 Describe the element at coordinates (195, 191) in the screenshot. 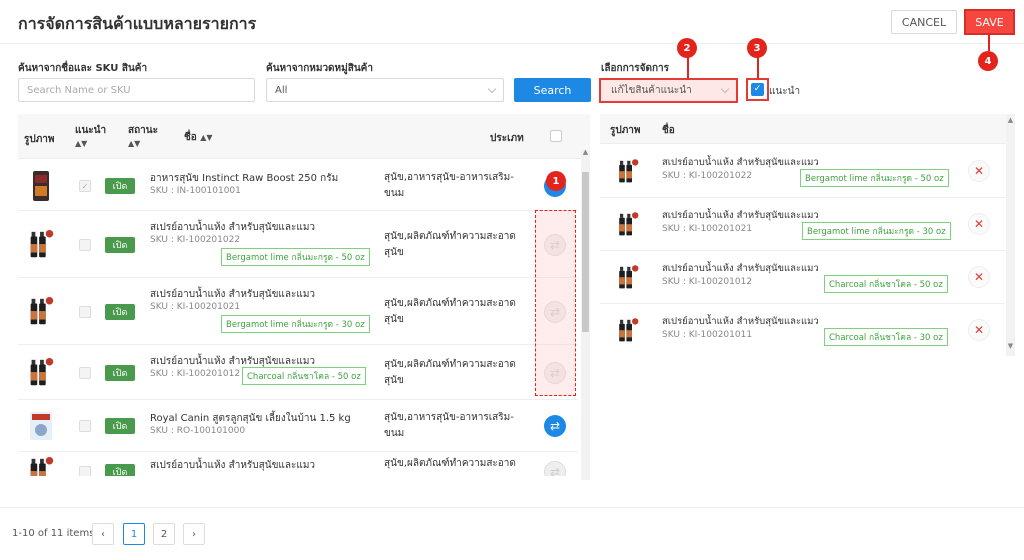

I see `product-sku: SKU : IN-100101001` at that location.